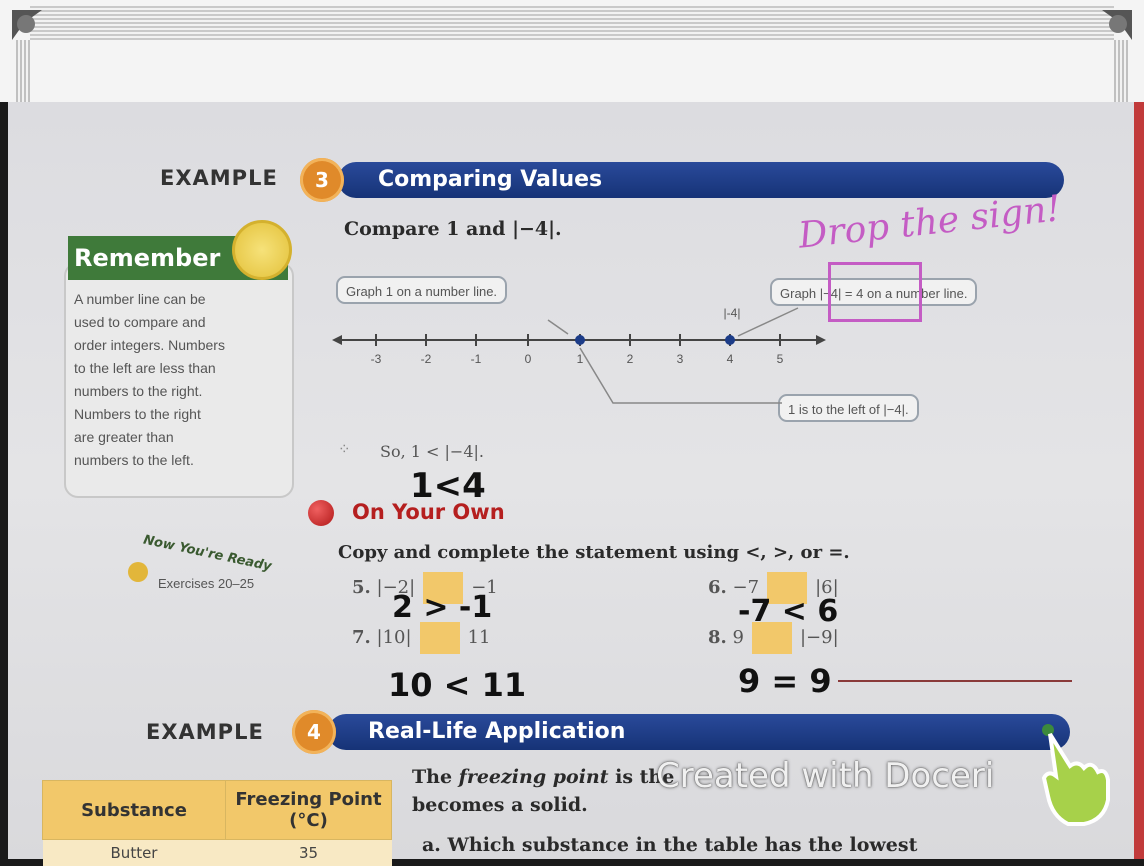 This screenshot has height=866, width=1144. Describe the element at coordinates (309, 853) in the screenshot. I see `table-cell: 35` at that location.